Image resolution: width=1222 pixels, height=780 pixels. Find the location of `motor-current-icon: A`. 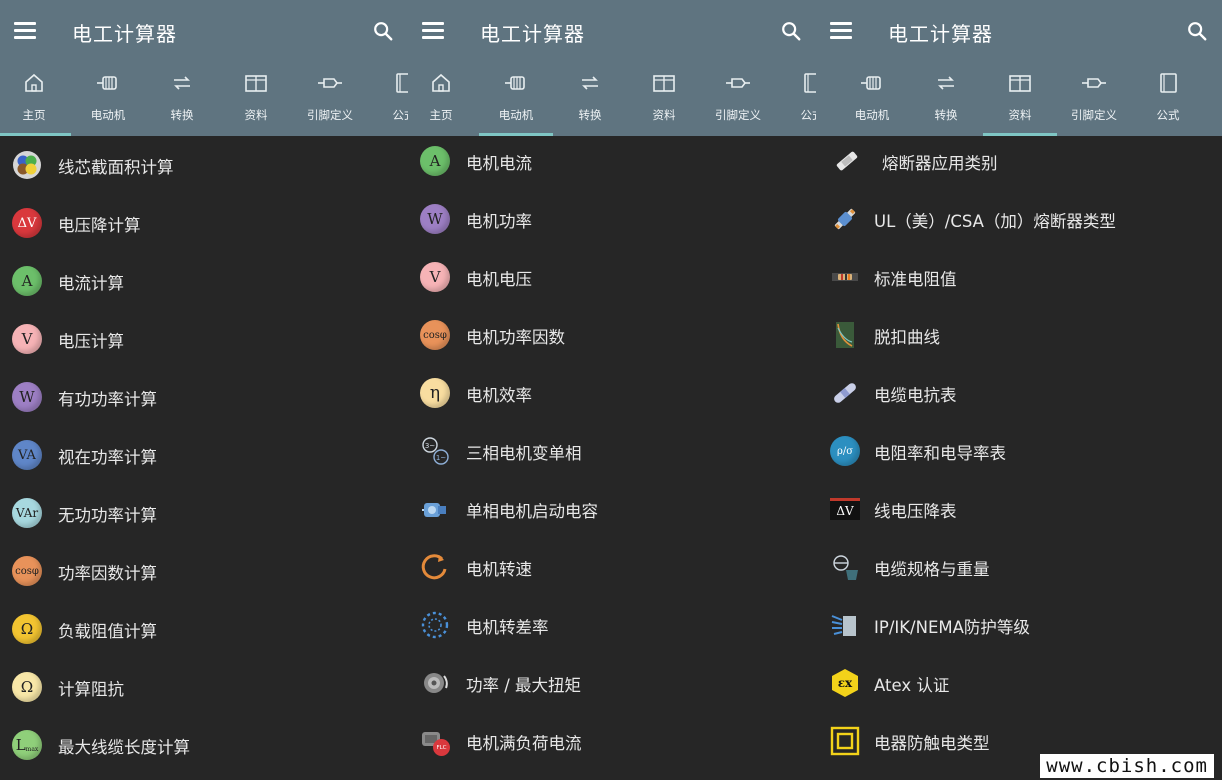

motor-current-icon: A is located at coordinates (435, 161).